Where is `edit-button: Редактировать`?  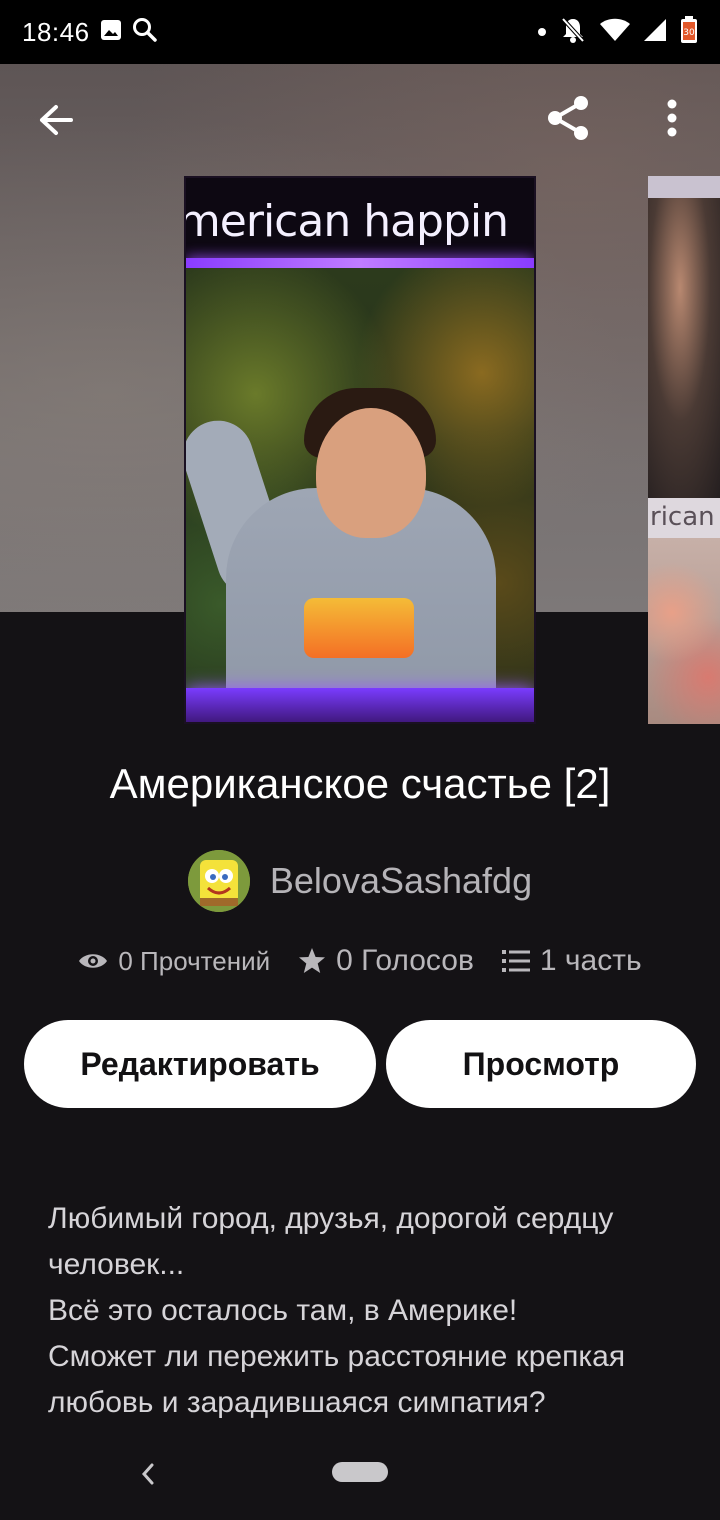 edit-button: Редактировать is located at coordinates (200, 1064).